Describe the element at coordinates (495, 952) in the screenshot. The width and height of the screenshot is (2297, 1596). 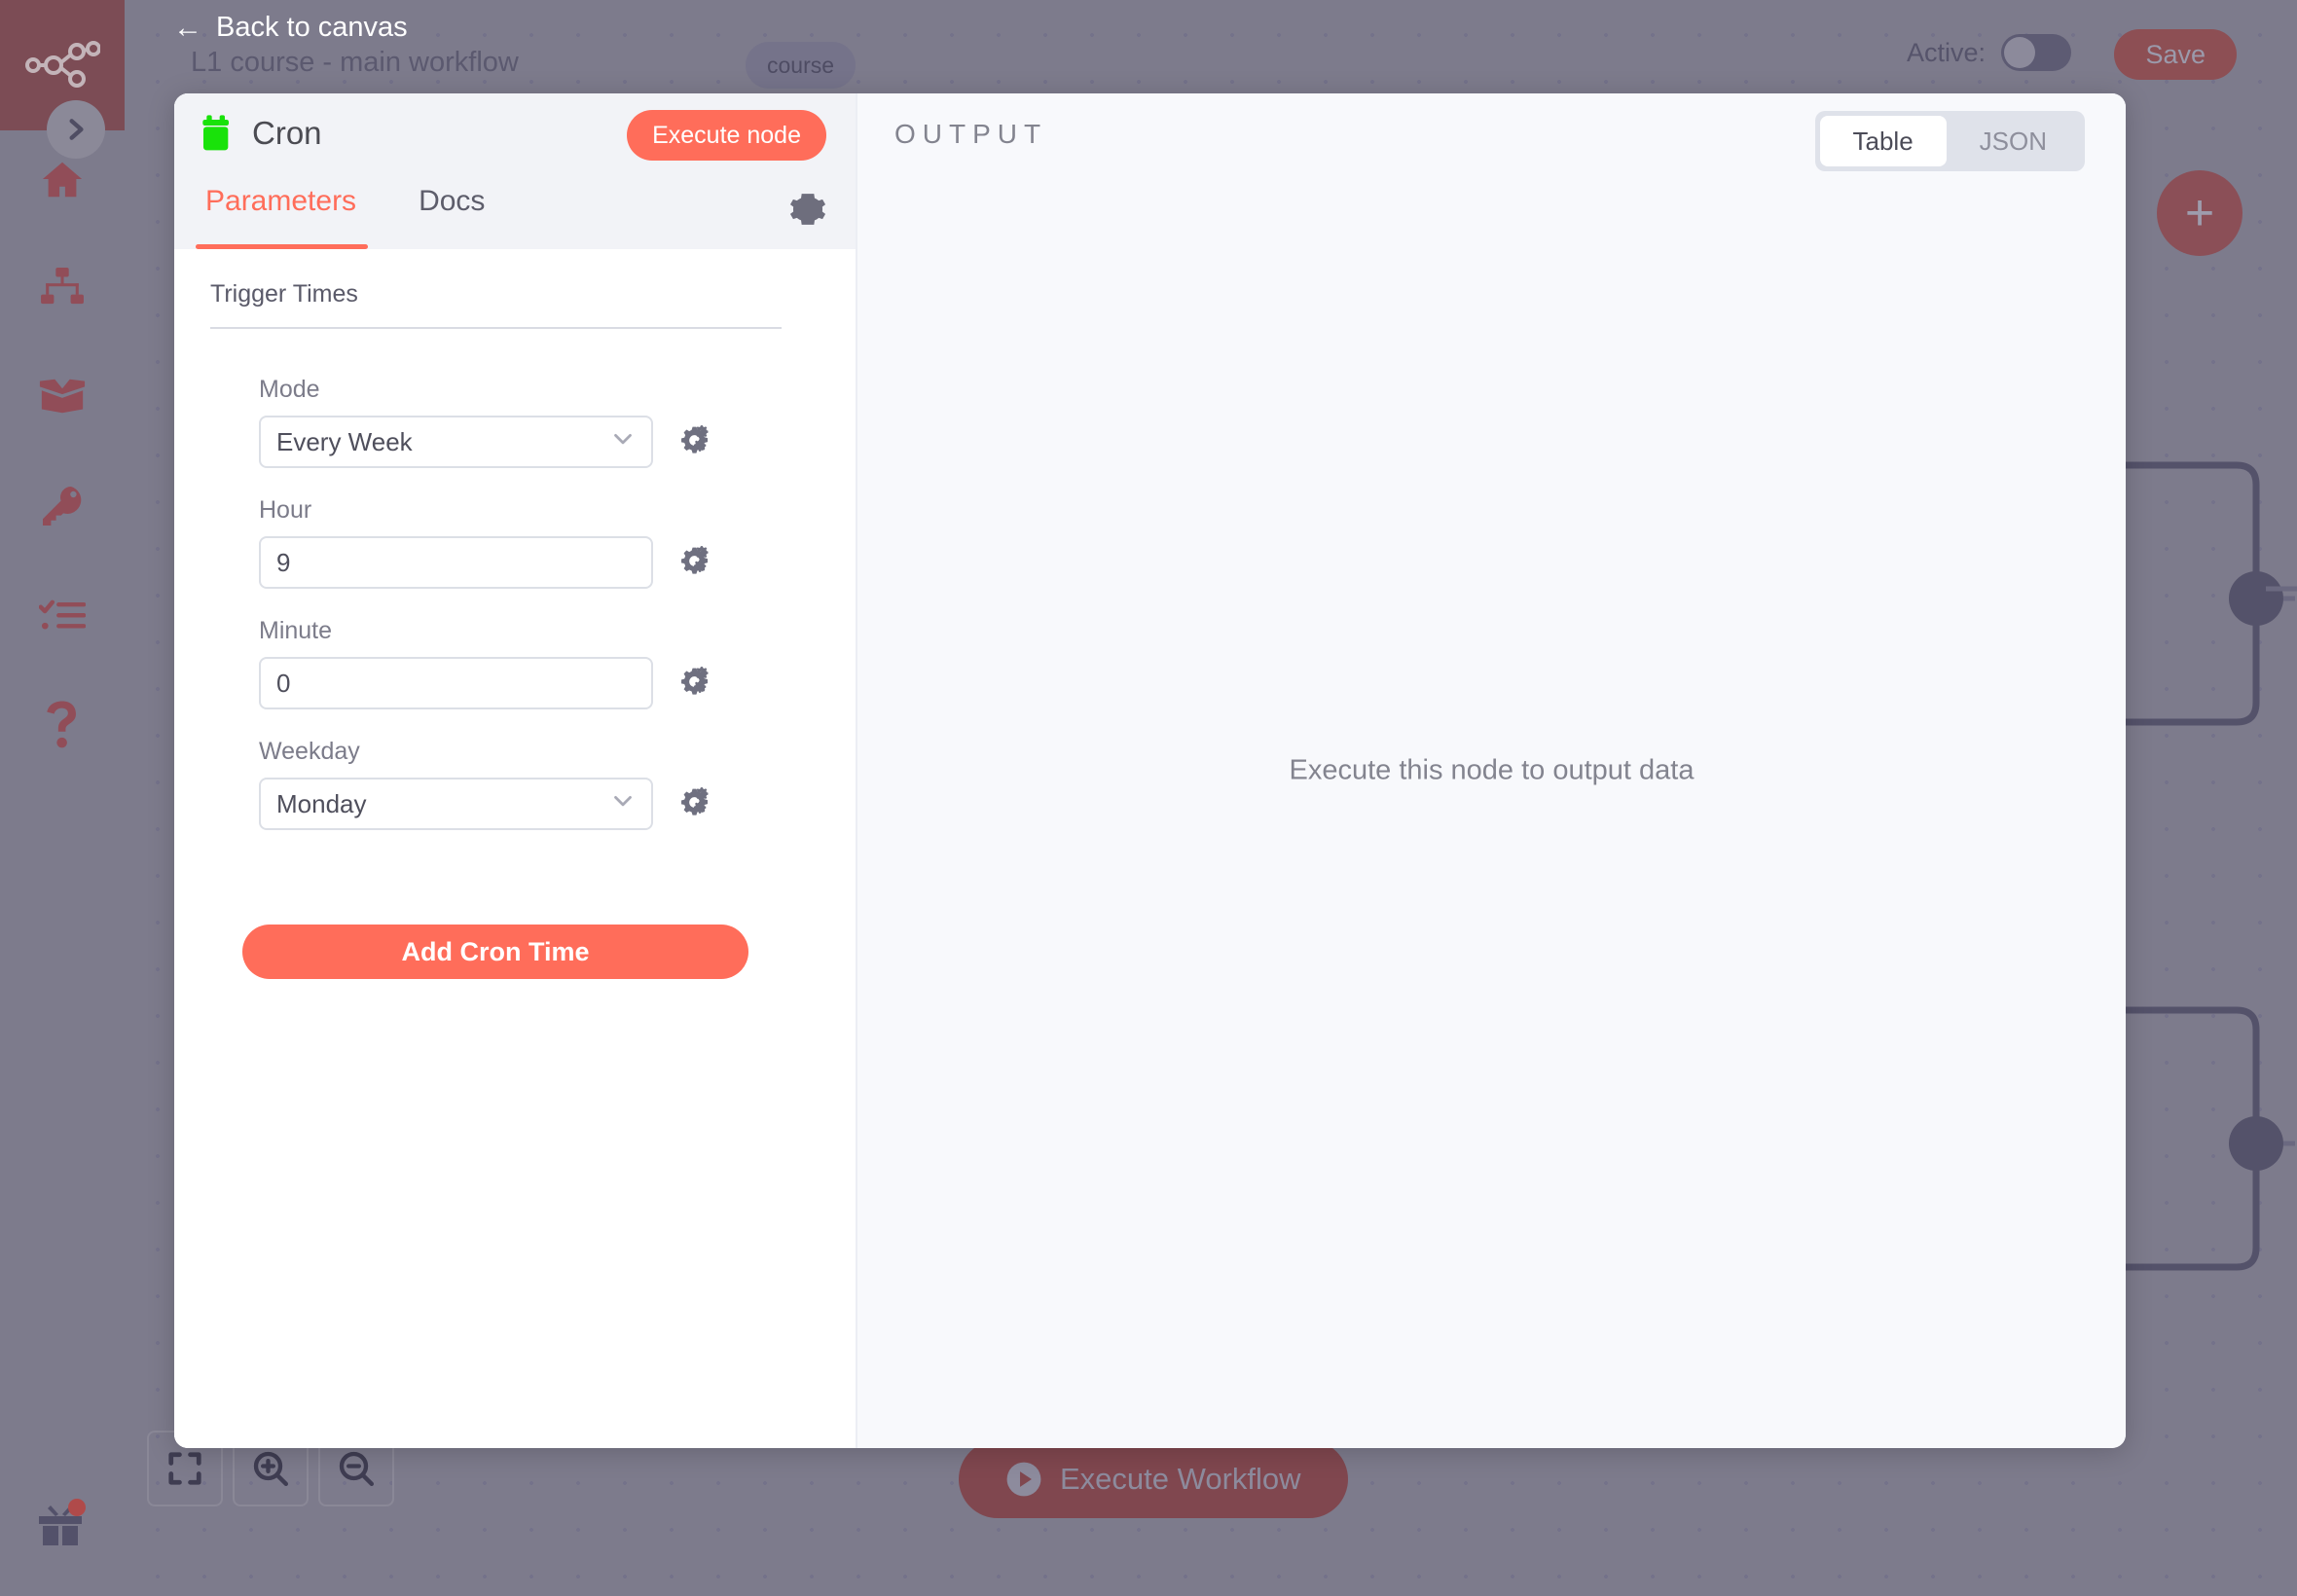
I see `add-cron-time-button: Add Cron Time` at that location.